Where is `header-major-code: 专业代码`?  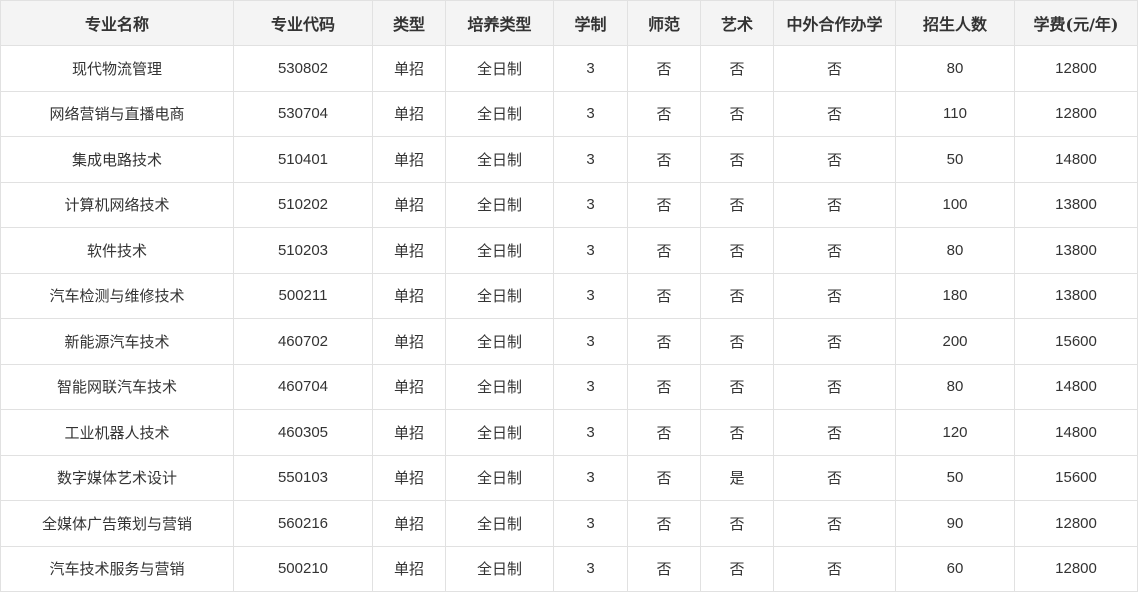
header-major-code: 专业代码 is located at coordinates (303, 23).